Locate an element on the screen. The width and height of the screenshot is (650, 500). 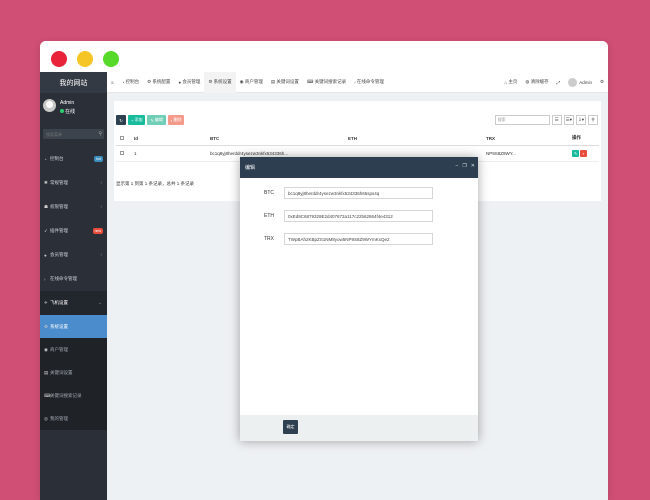
sidebar-item-label: 飞机设置 is located at coordinates (59, 302).